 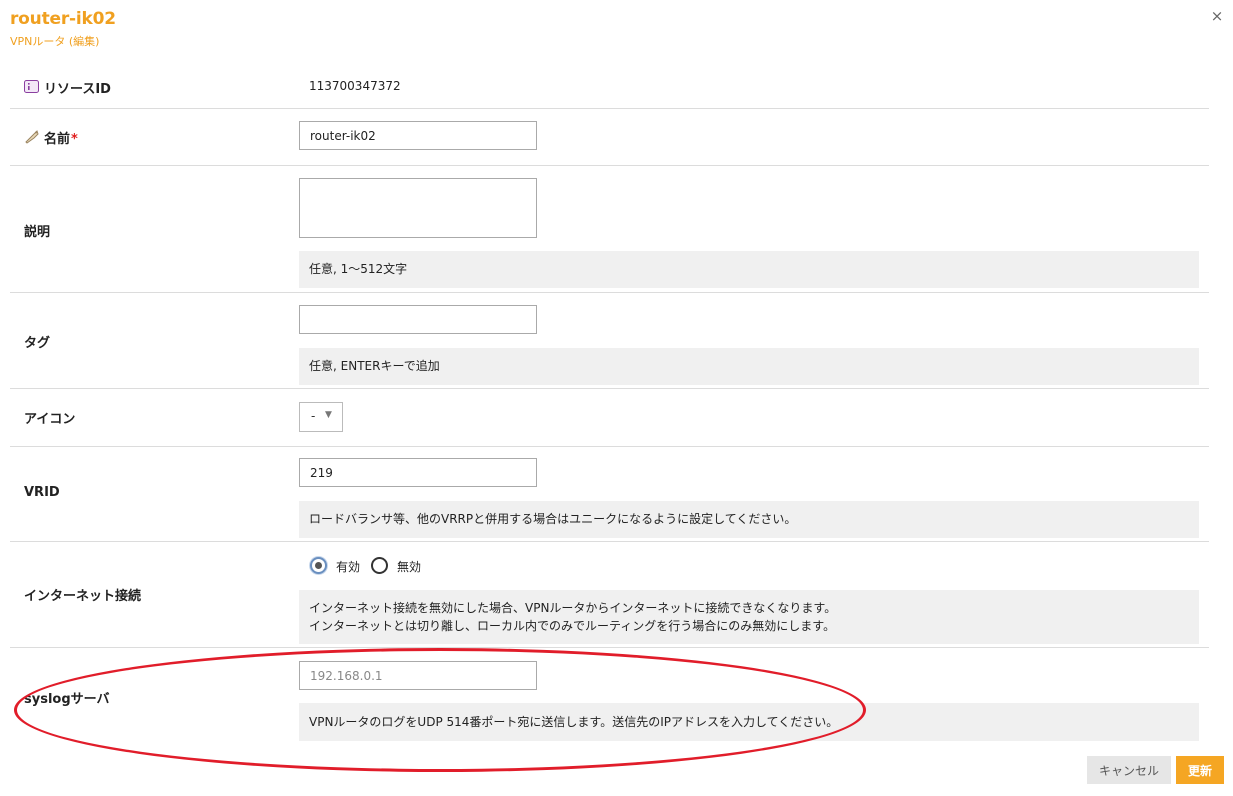 What do you see at coordinates (77, 89) in the screenshot?
I see `resource-id-label: リソースID` at bounding box center [77, 89].